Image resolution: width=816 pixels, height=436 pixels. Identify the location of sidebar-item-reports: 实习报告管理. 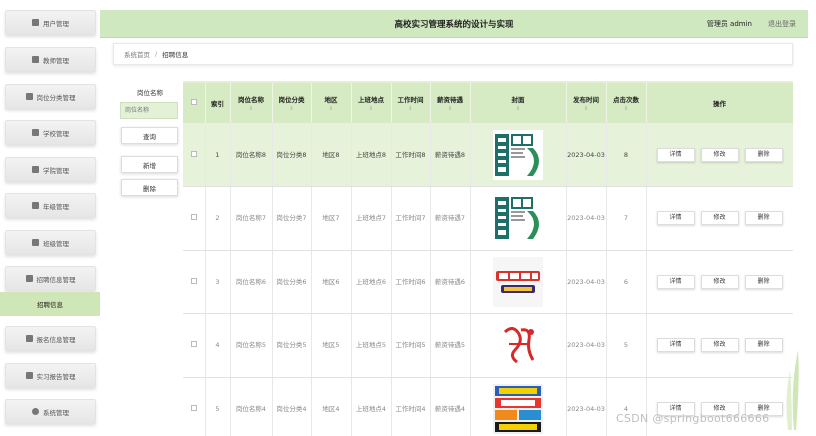
(50, 375).